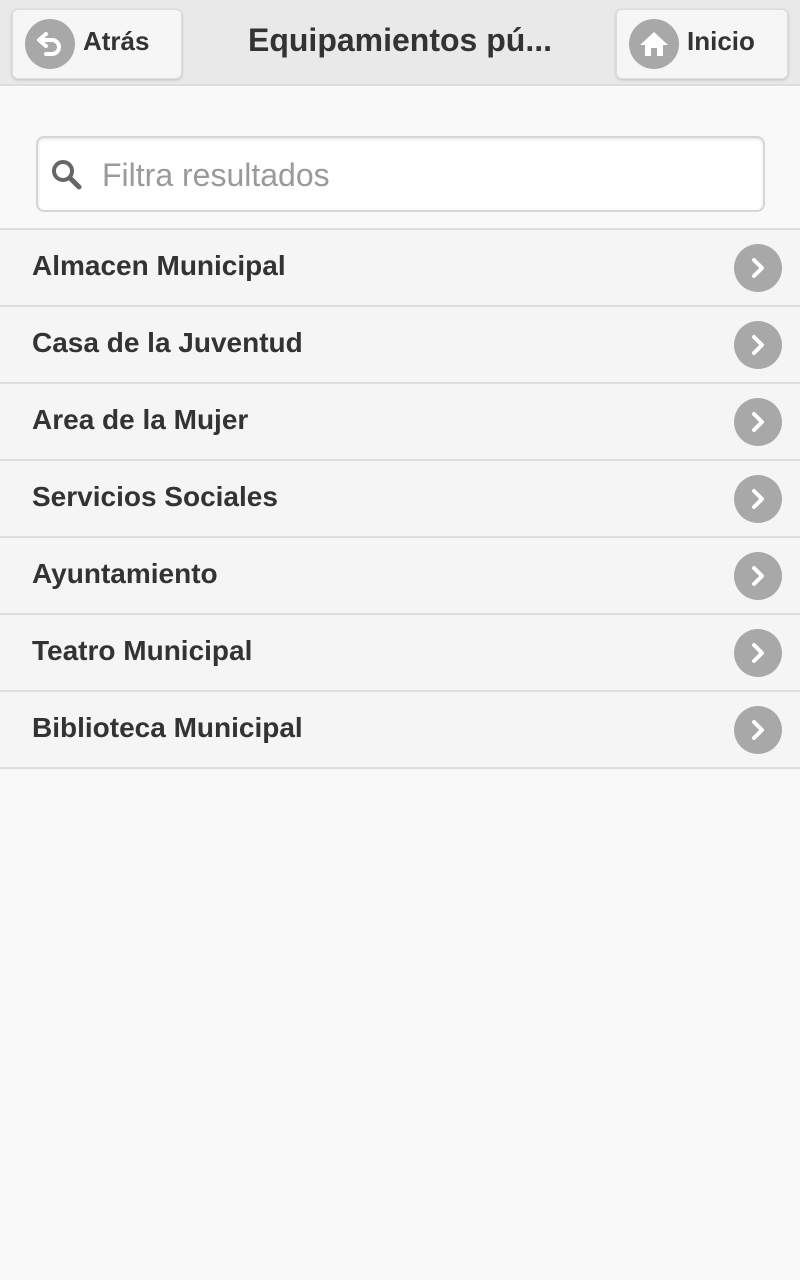 This screenshot has height=1280, width=800. I want to click on list-item: Servicios Sociales, so click(400, 497).